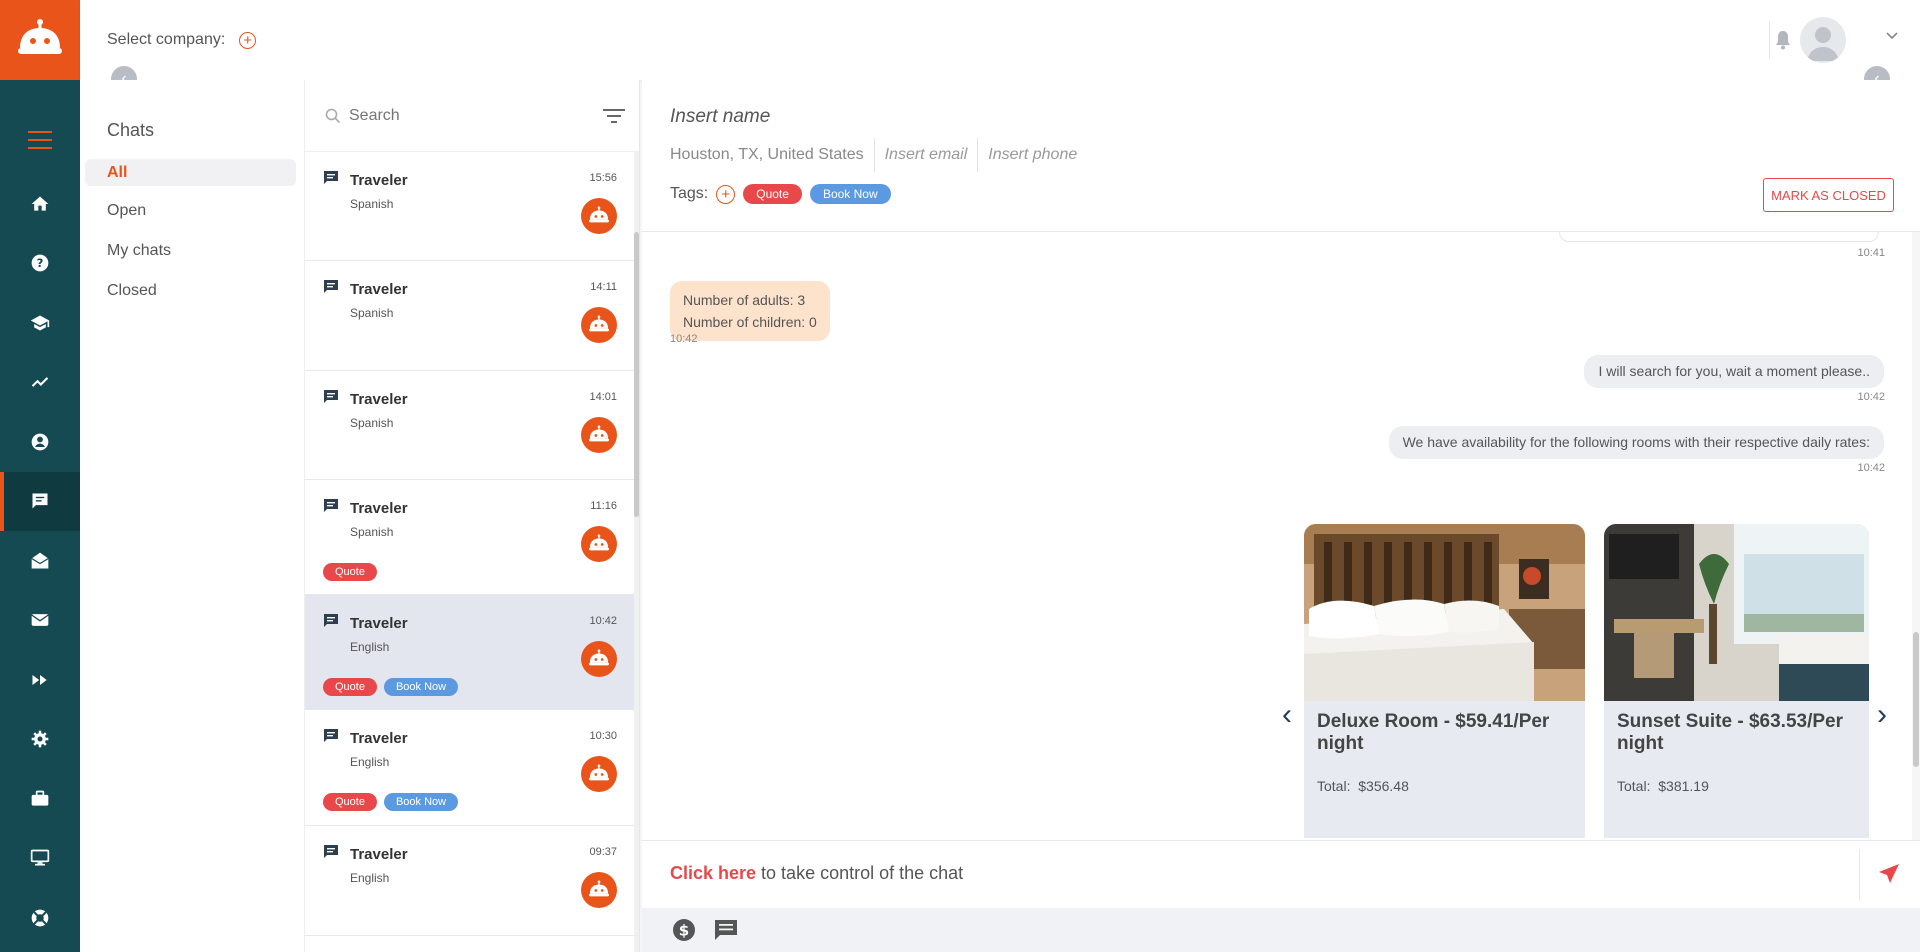 Image resolution: width=1920 pixels, height=952 pixels. I want to click on conversation-tags: Quote, so click(350, 572).